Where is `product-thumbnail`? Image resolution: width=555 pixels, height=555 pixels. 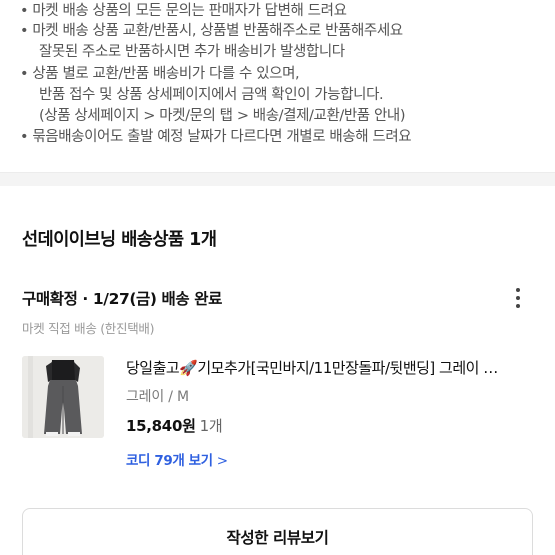 product-thumbnail is located at coordinates (63, 397).